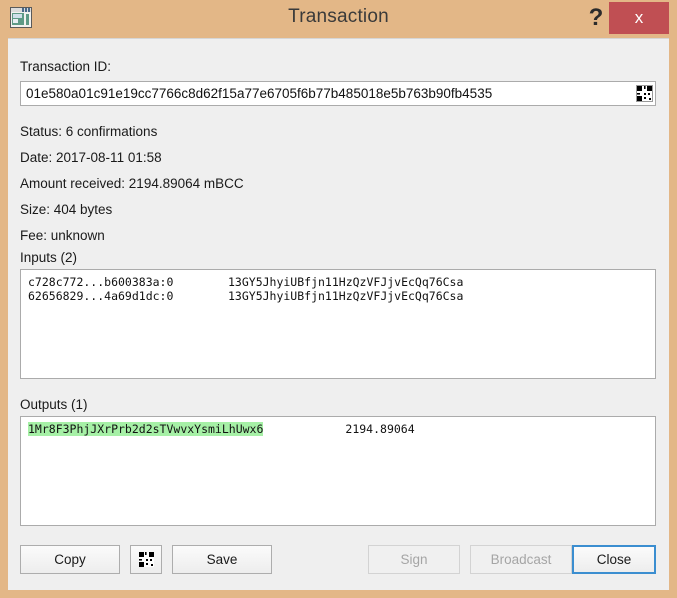  I want to click on save-button: Save, so click(222, 559).